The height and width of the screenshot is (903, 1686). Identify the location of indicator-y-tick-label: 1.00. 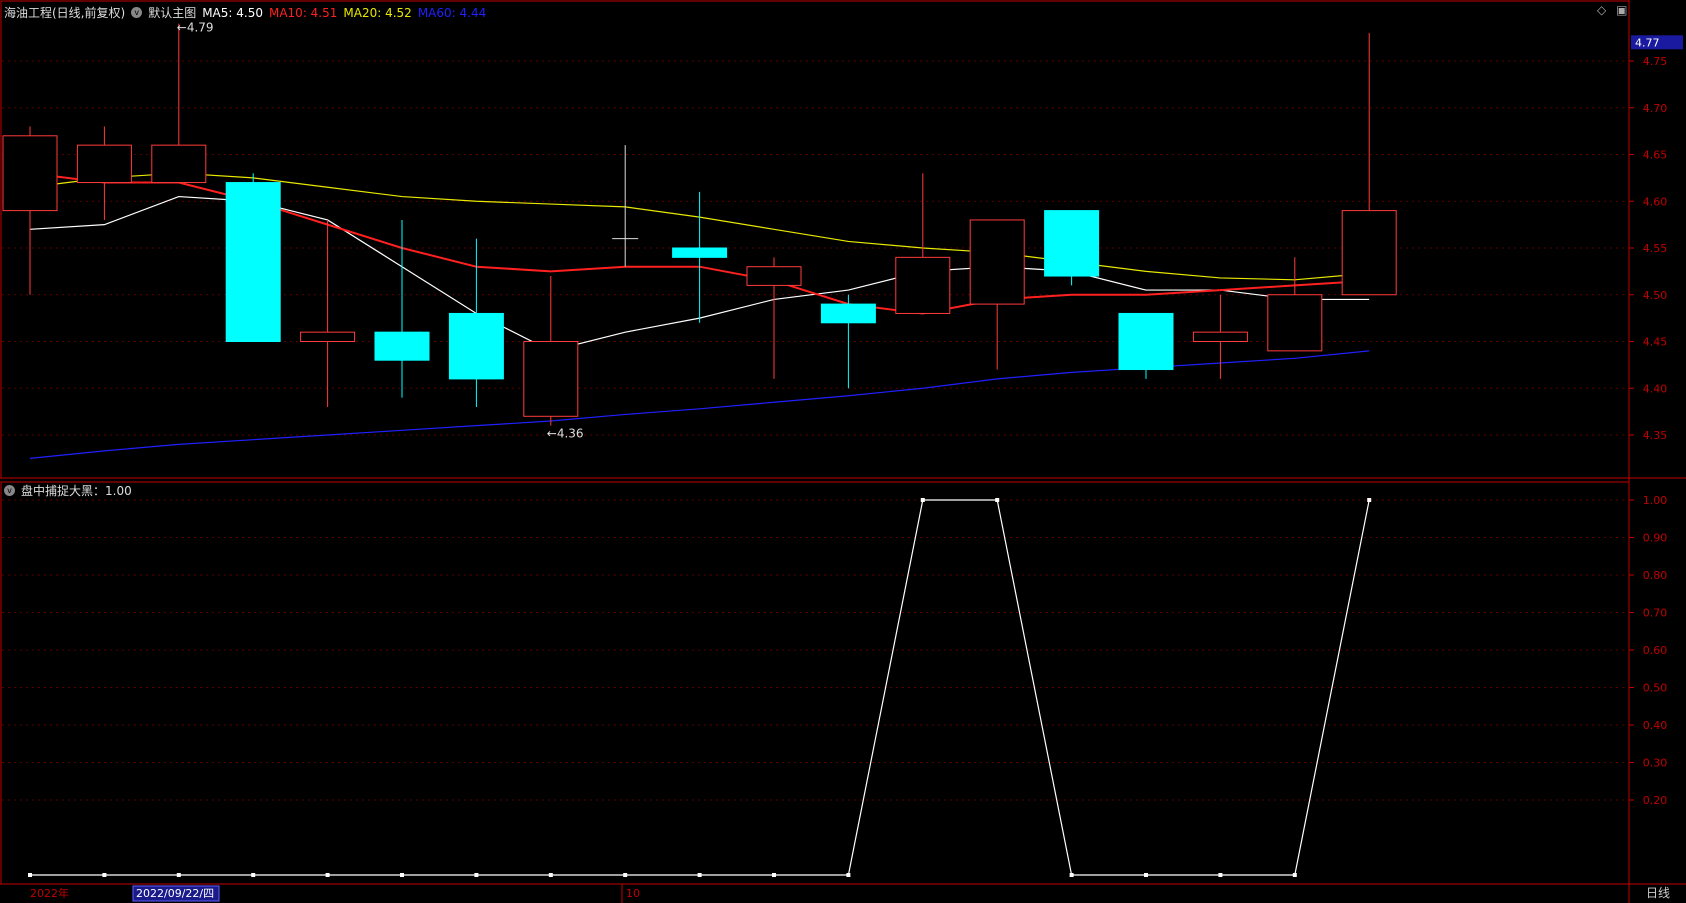
(1655, 500).